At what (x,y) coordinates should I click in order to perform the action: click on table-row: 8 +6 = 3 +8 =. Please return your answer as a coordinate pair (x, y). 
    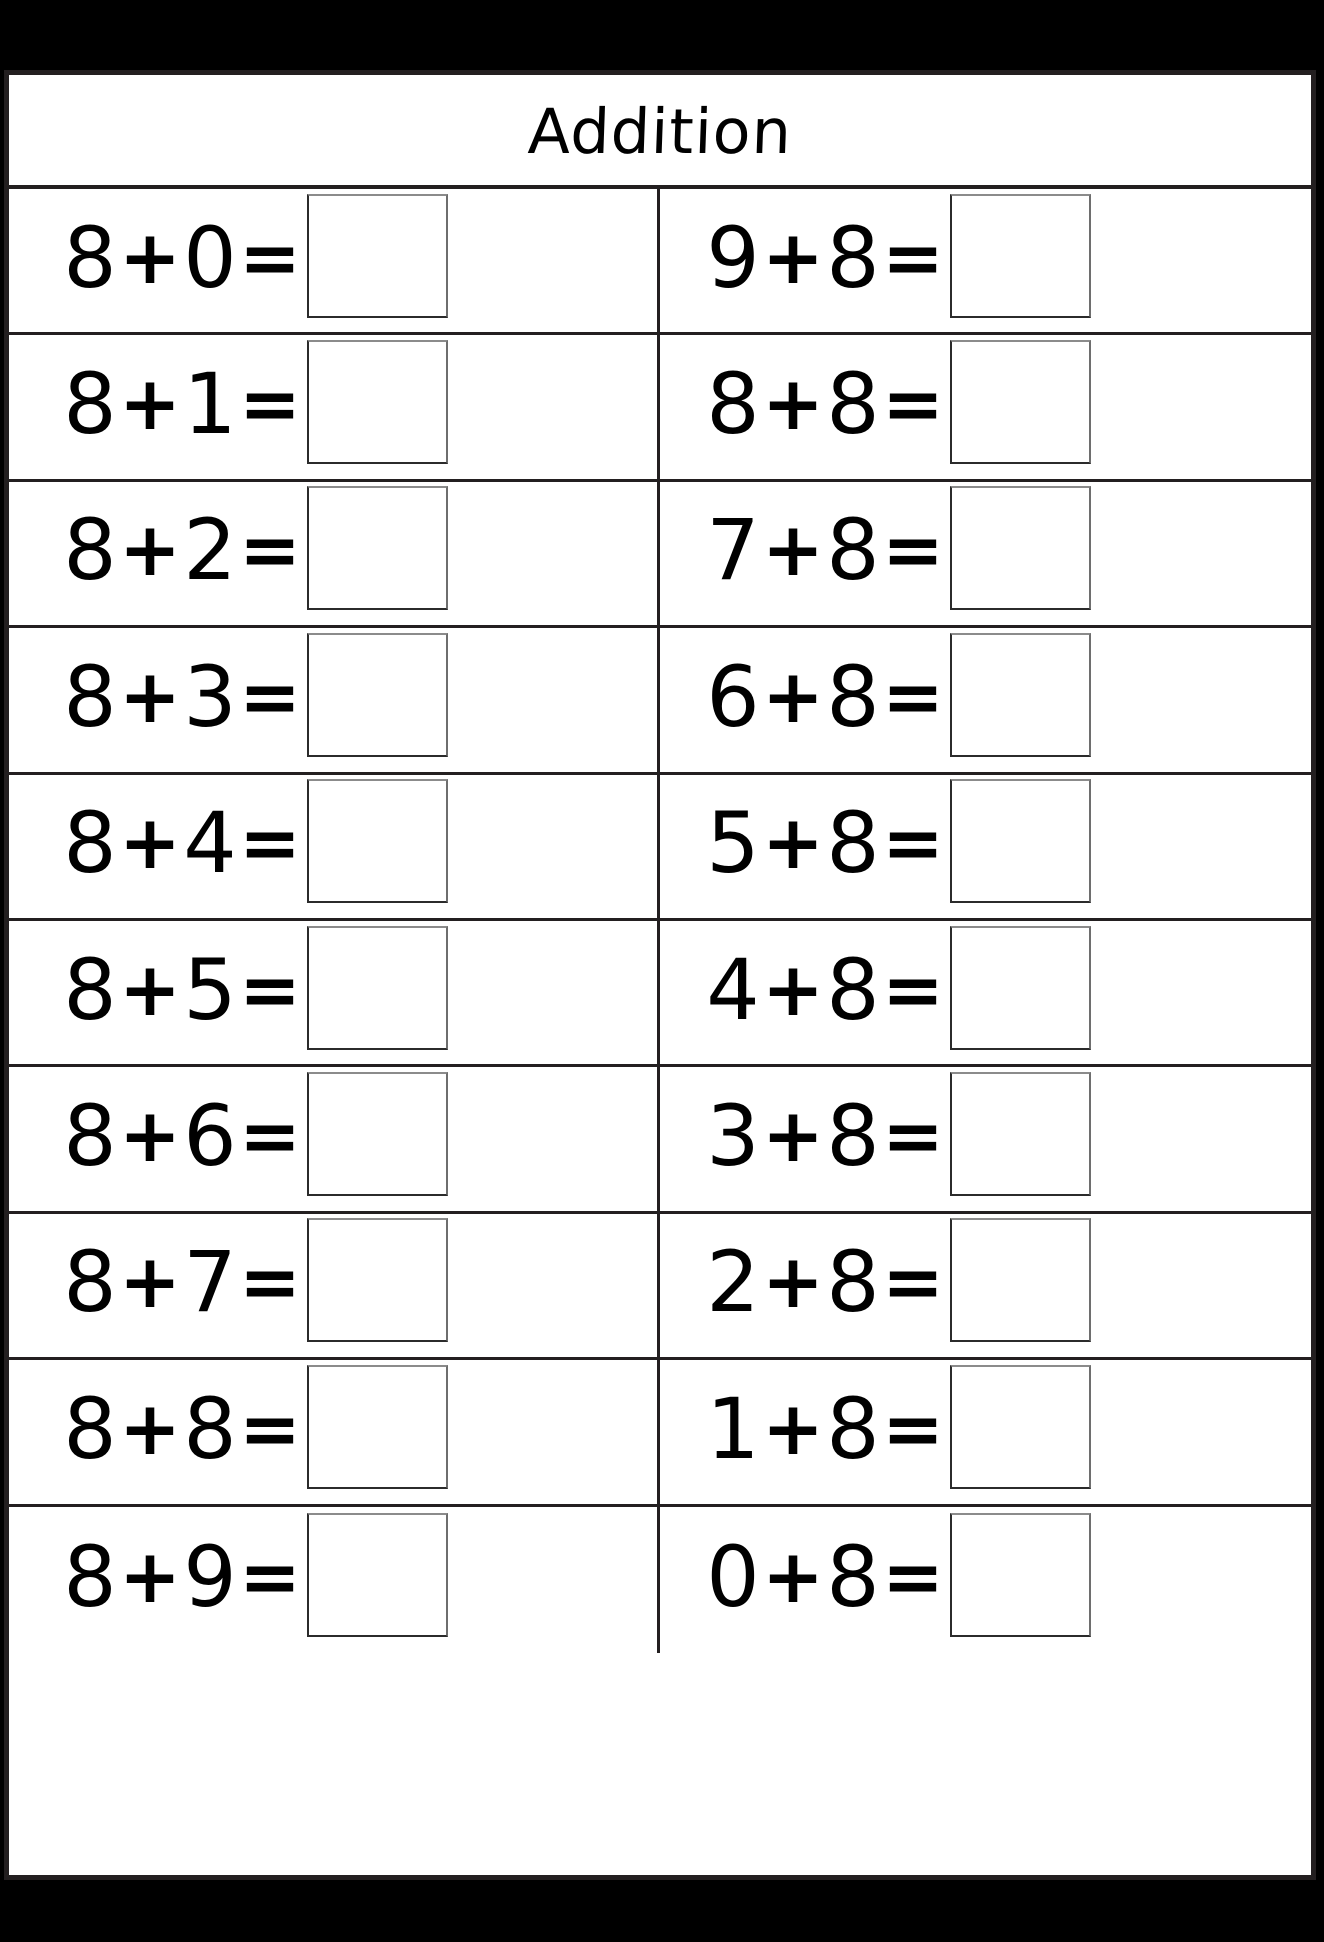
    Looking at the image, I should click on (660, 1140).